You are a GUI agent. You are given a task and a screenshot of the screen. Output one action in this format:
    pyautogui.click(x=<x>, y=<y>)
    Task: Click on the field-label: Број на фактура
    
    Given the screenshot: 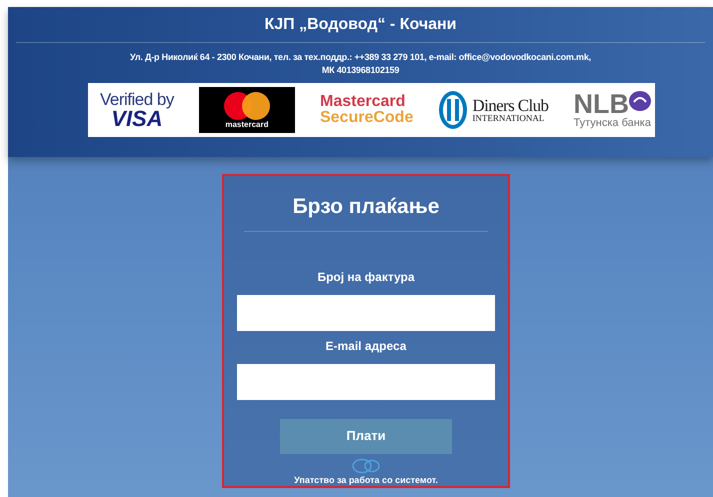 What is the action you would take?
    pyautogui.click(x=366, y=277)
    